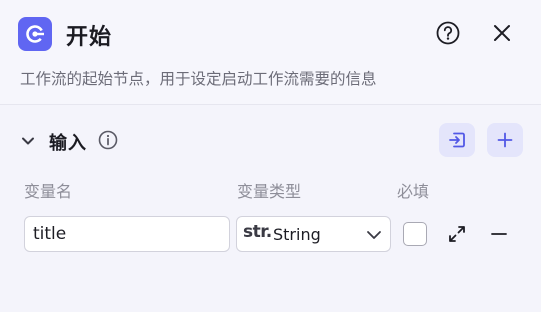 Image resolution: width=541 pixels, height=312 pixels. I want to click on variable-type-select: str. String, so click(313, 234).